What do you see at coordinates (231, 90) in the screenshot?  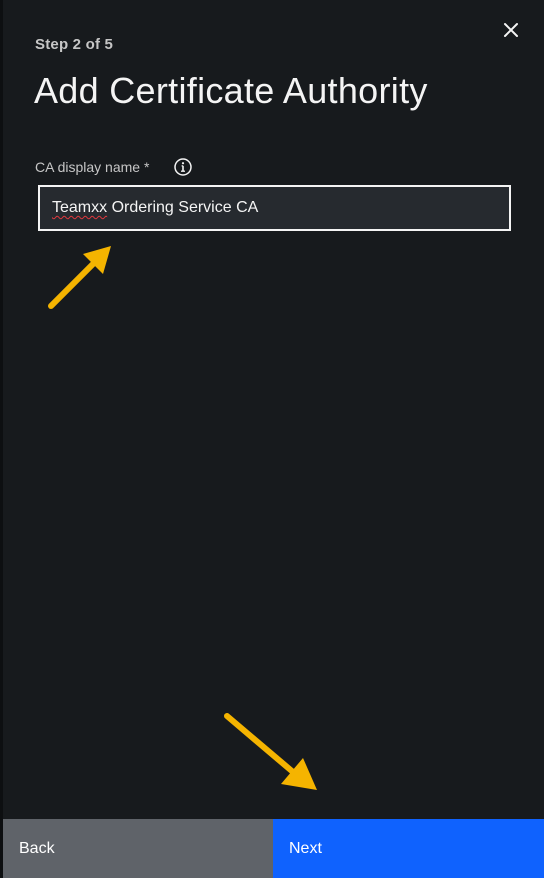 I see `page-title: Add Certificate Authority` at bounding box center [231, 90].